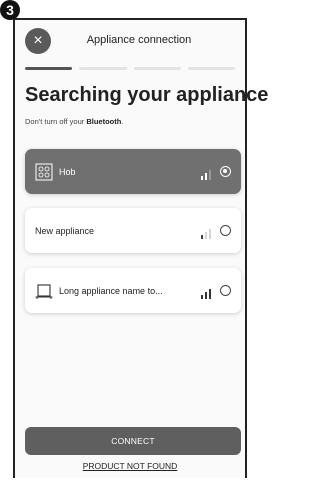 This screenshot has width=320, height=484. What do you see at coordinates (139, 40) in the screenshot?
I see `header-title: Appliance connection` at bounding box center [139, 40].